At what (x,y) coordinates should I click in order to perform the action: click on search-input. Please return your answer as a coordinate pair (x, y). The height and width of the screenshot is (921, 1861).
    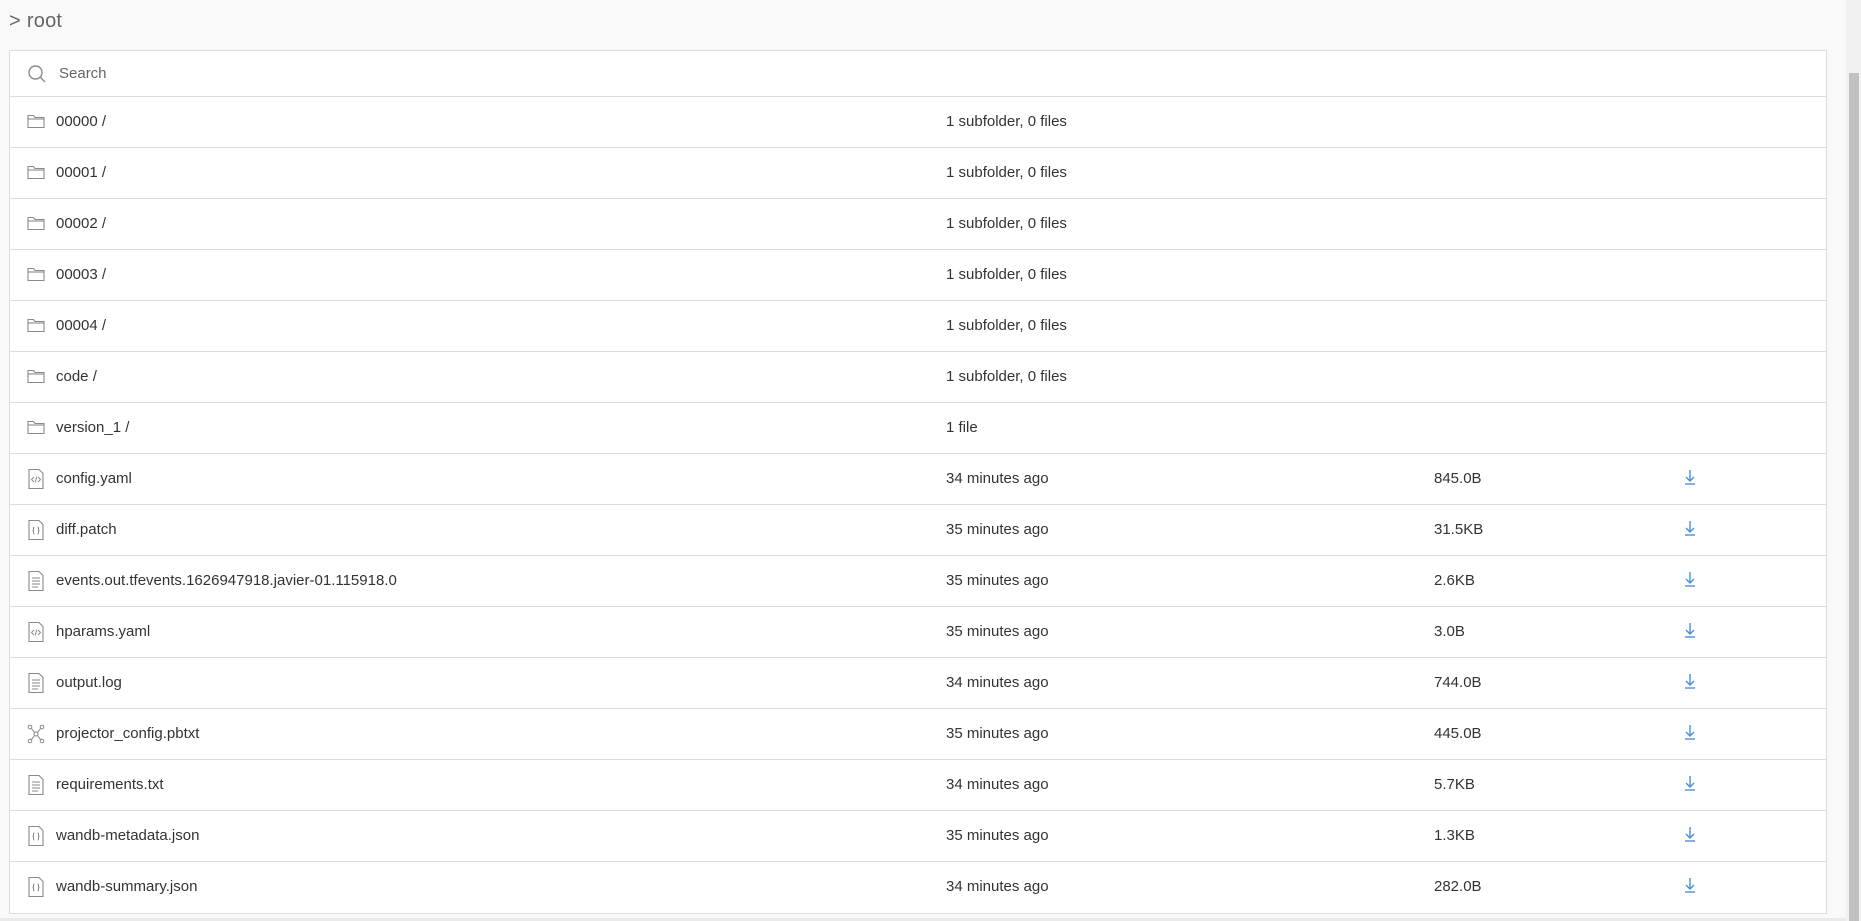
    Looking at the image, I should click on (509, 73).